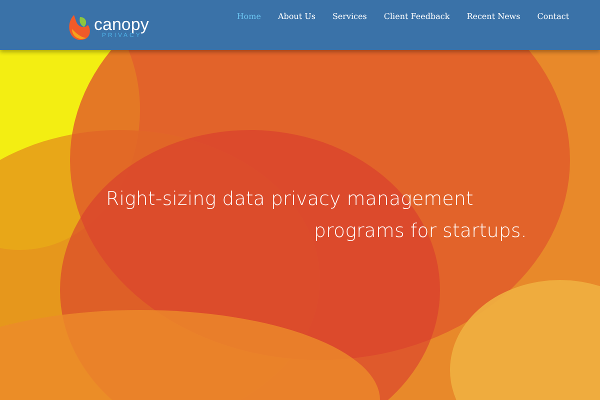  I want to click on nav-link: Client Feedback, so click(417, 16).